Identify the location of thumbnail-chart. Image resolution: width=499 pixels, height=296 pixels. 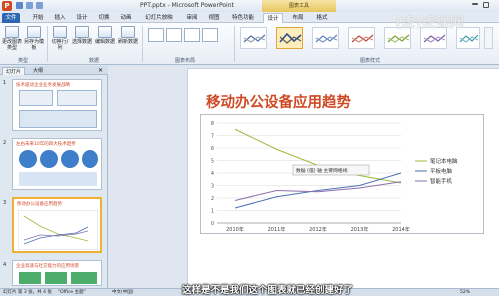
(58, 230).